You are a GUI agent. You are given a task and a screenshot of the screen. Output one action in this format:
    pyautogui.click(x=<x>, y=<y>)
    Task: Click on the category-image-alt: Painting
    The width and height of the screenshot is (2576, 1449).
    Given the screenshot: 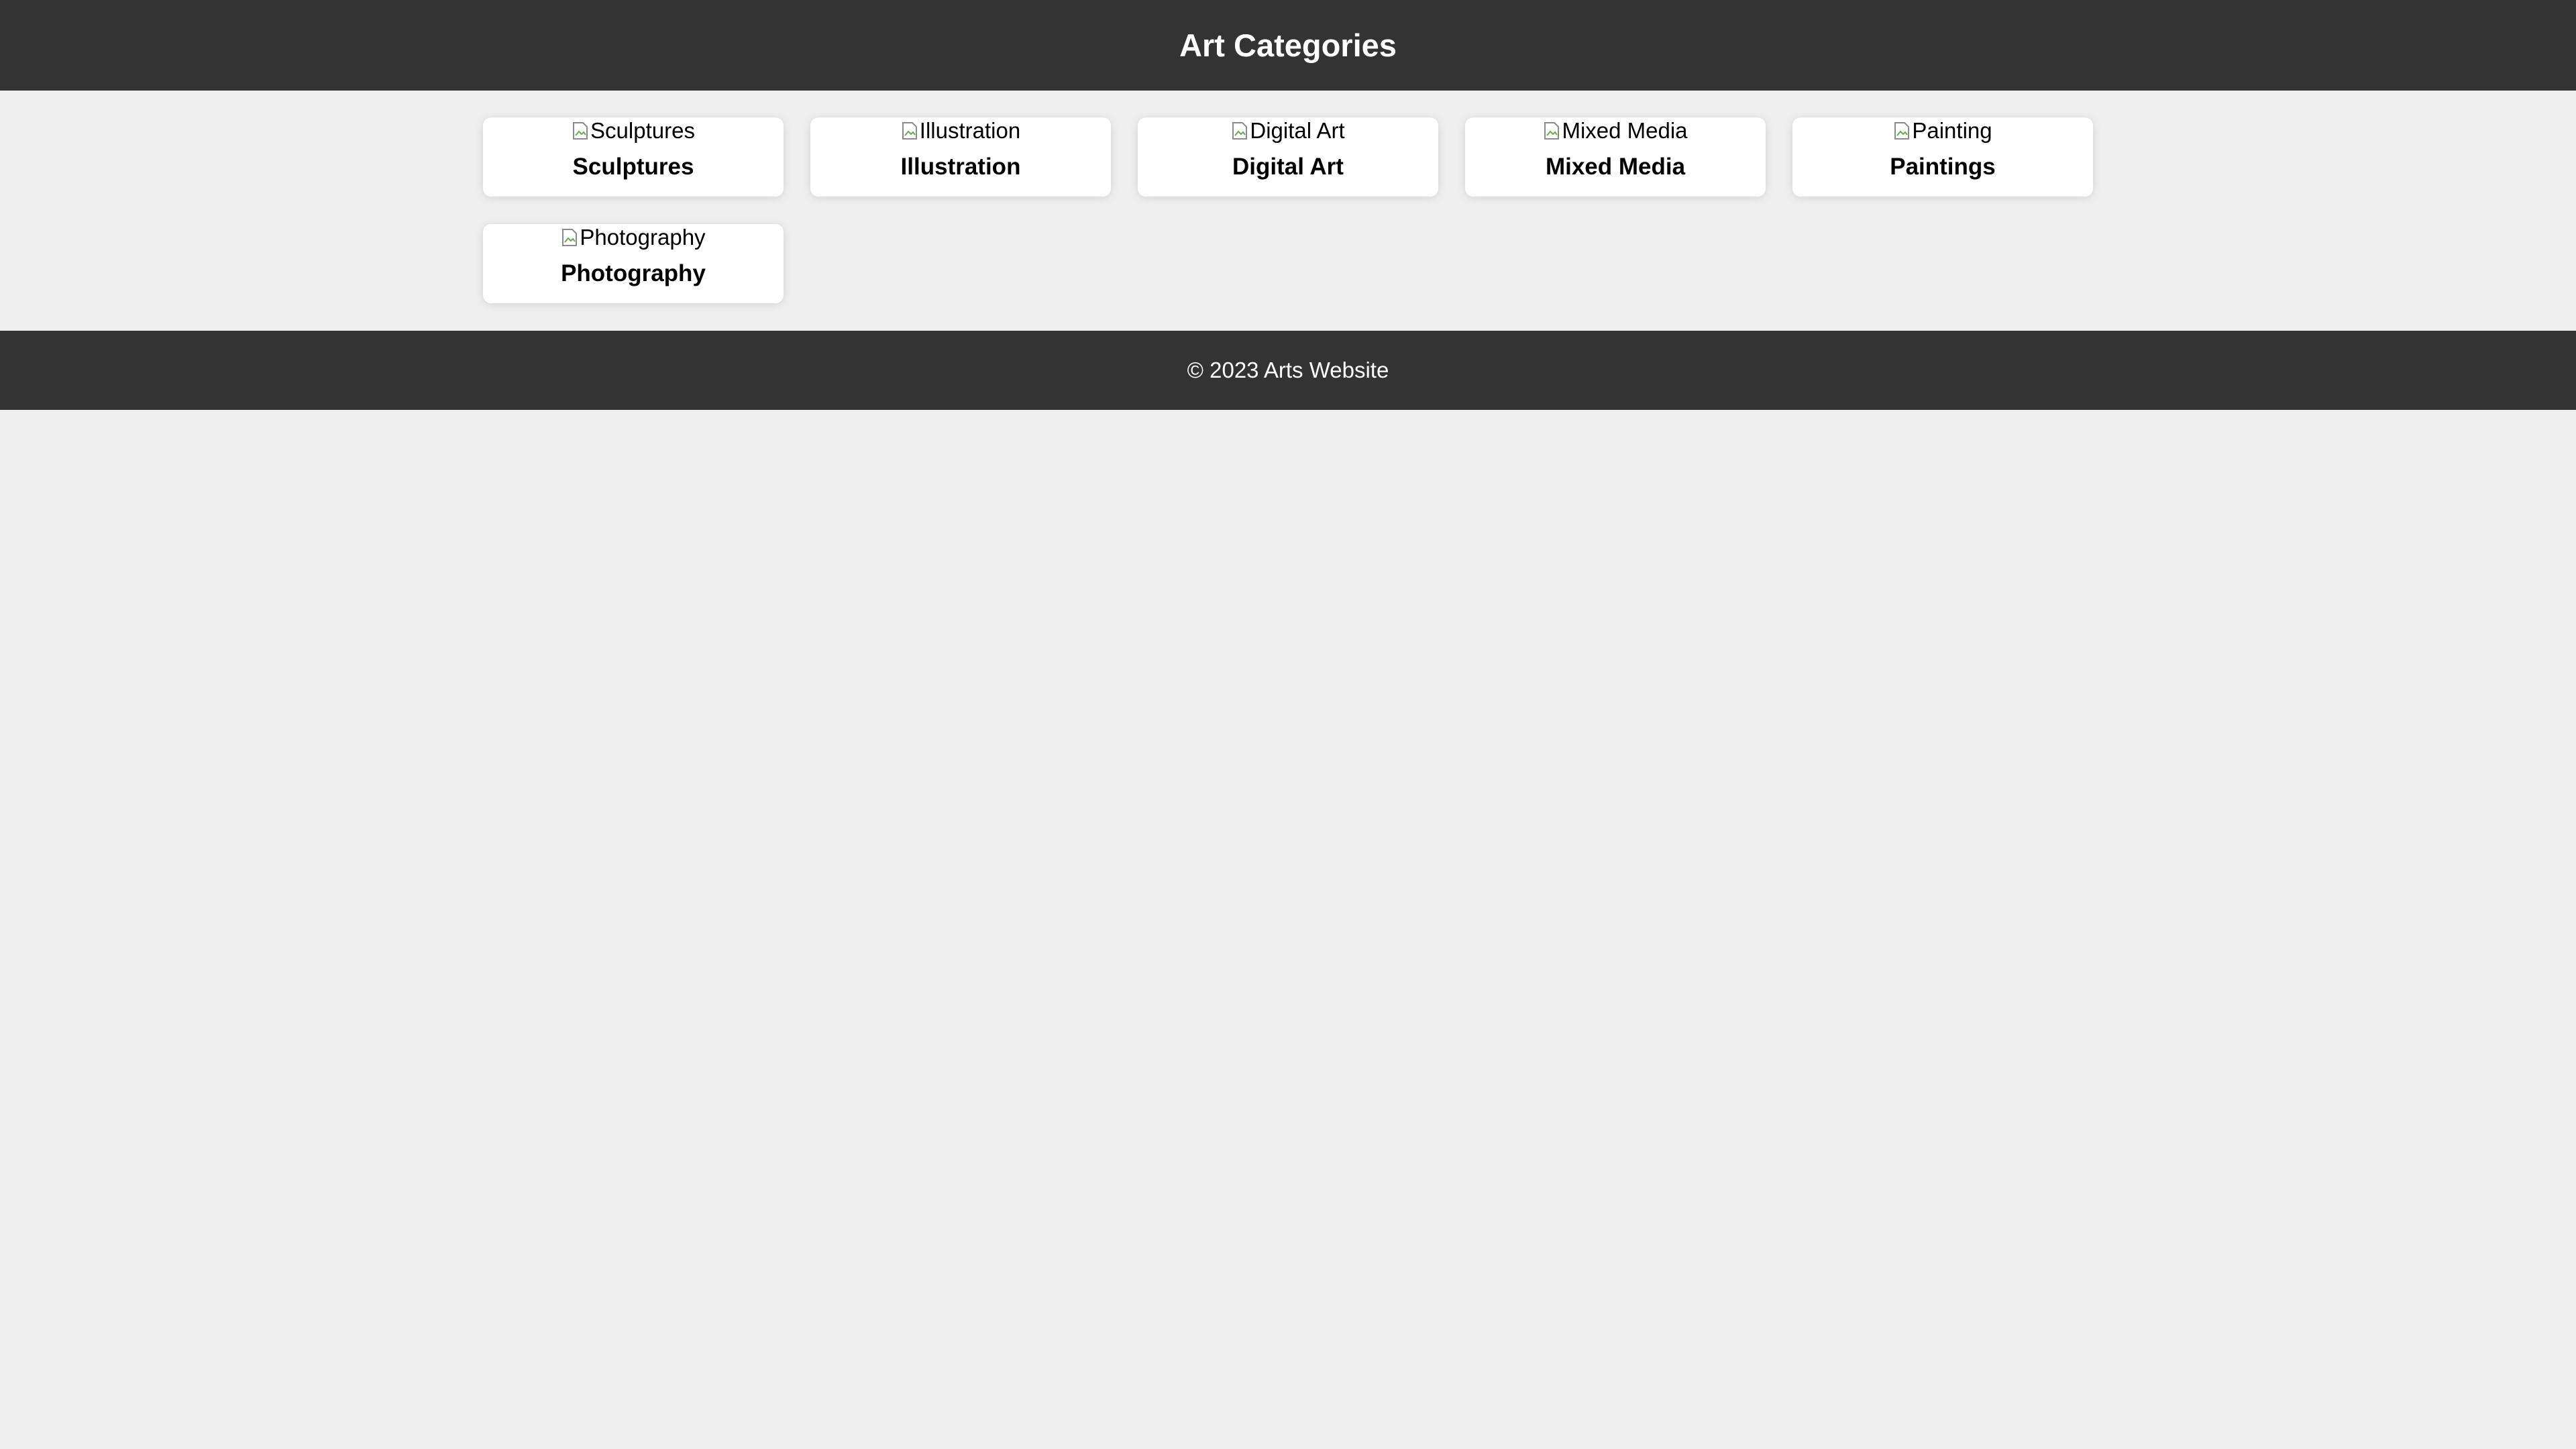 What is the action you would take?
    pyautogui.click(x=1952, y=130)
    